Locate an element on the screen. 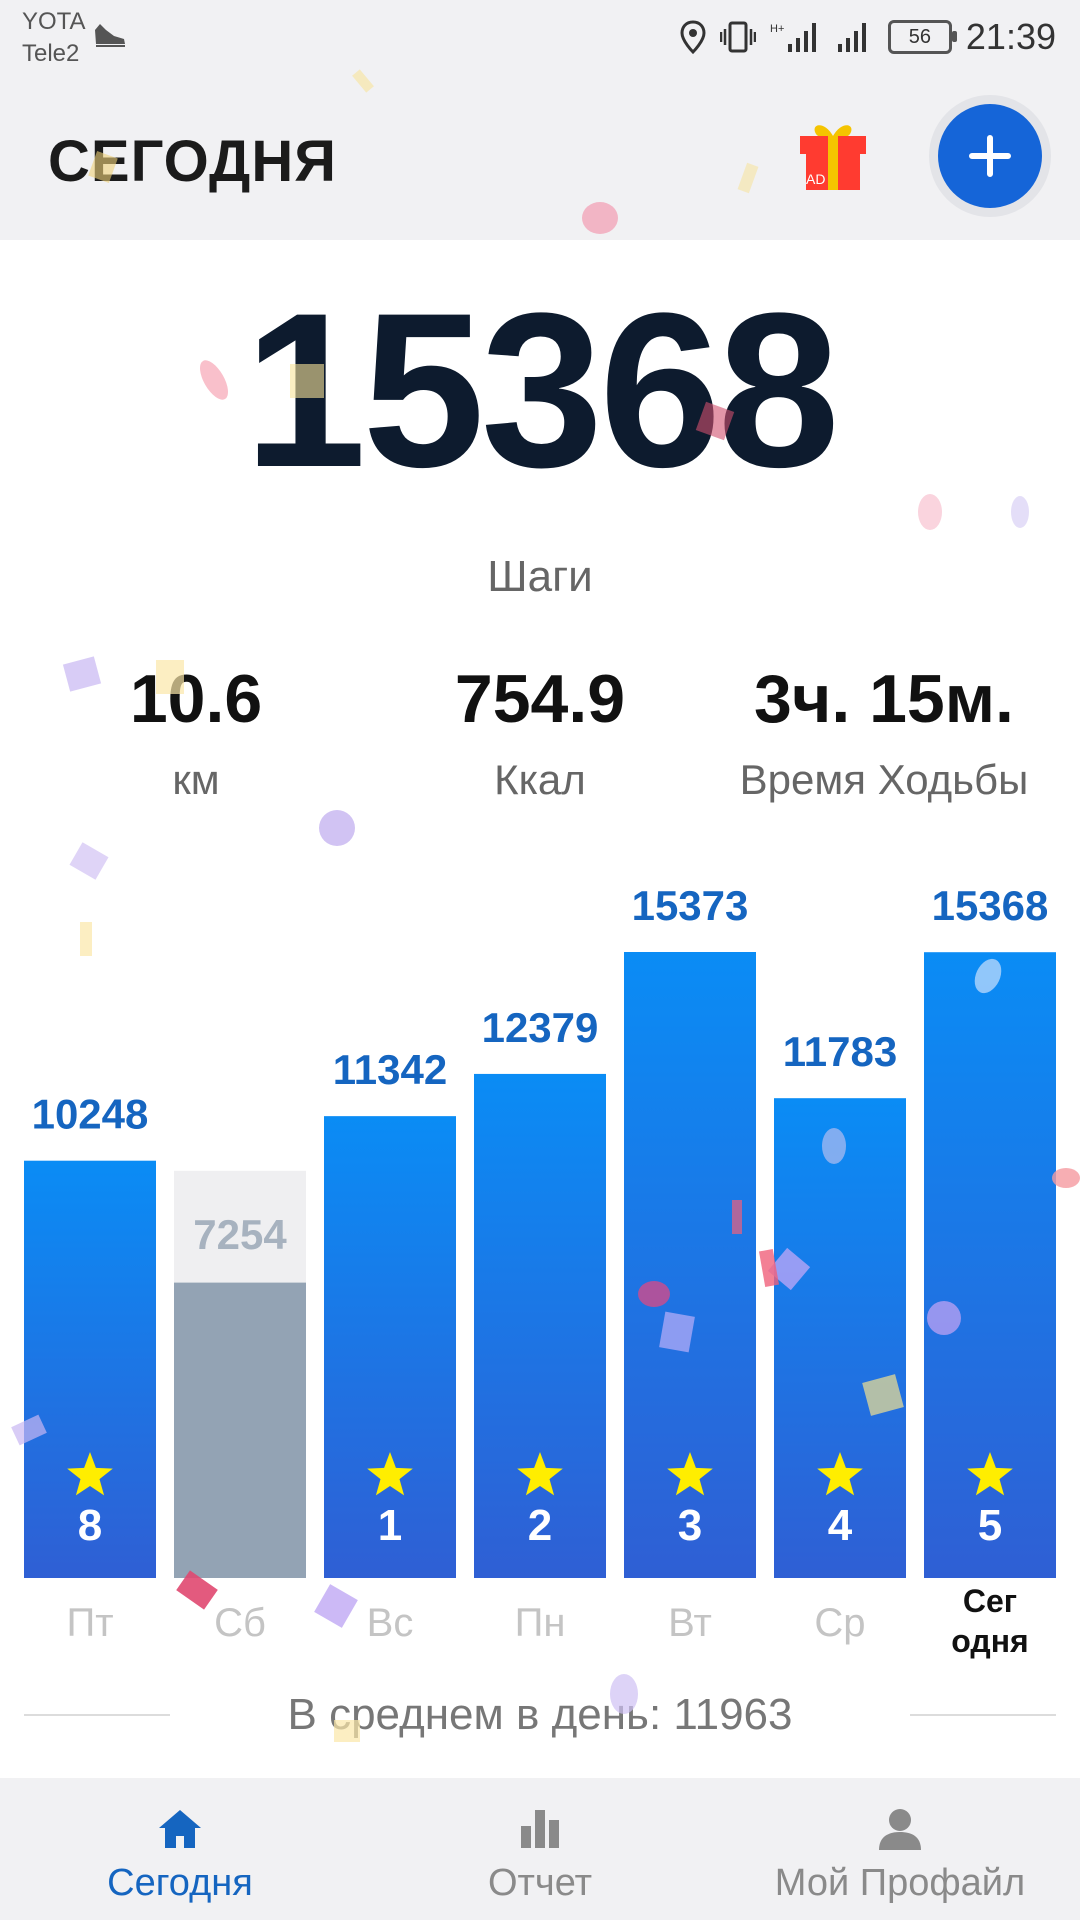  carrier-2: Tele2 is located at coordinates (51, 53).